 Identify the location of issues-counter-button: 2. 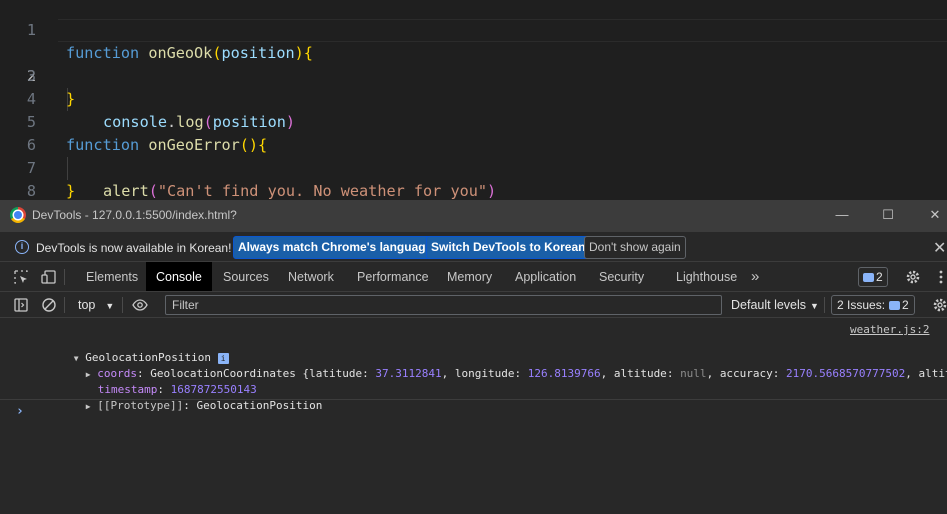
(873, 277).